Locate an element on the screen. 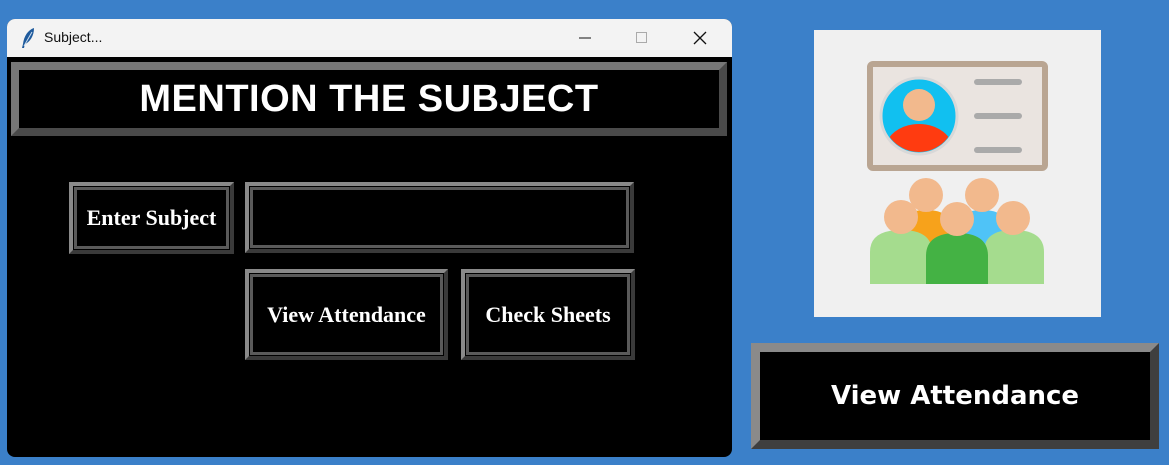  close-icon is located at coordinates (700, 38).